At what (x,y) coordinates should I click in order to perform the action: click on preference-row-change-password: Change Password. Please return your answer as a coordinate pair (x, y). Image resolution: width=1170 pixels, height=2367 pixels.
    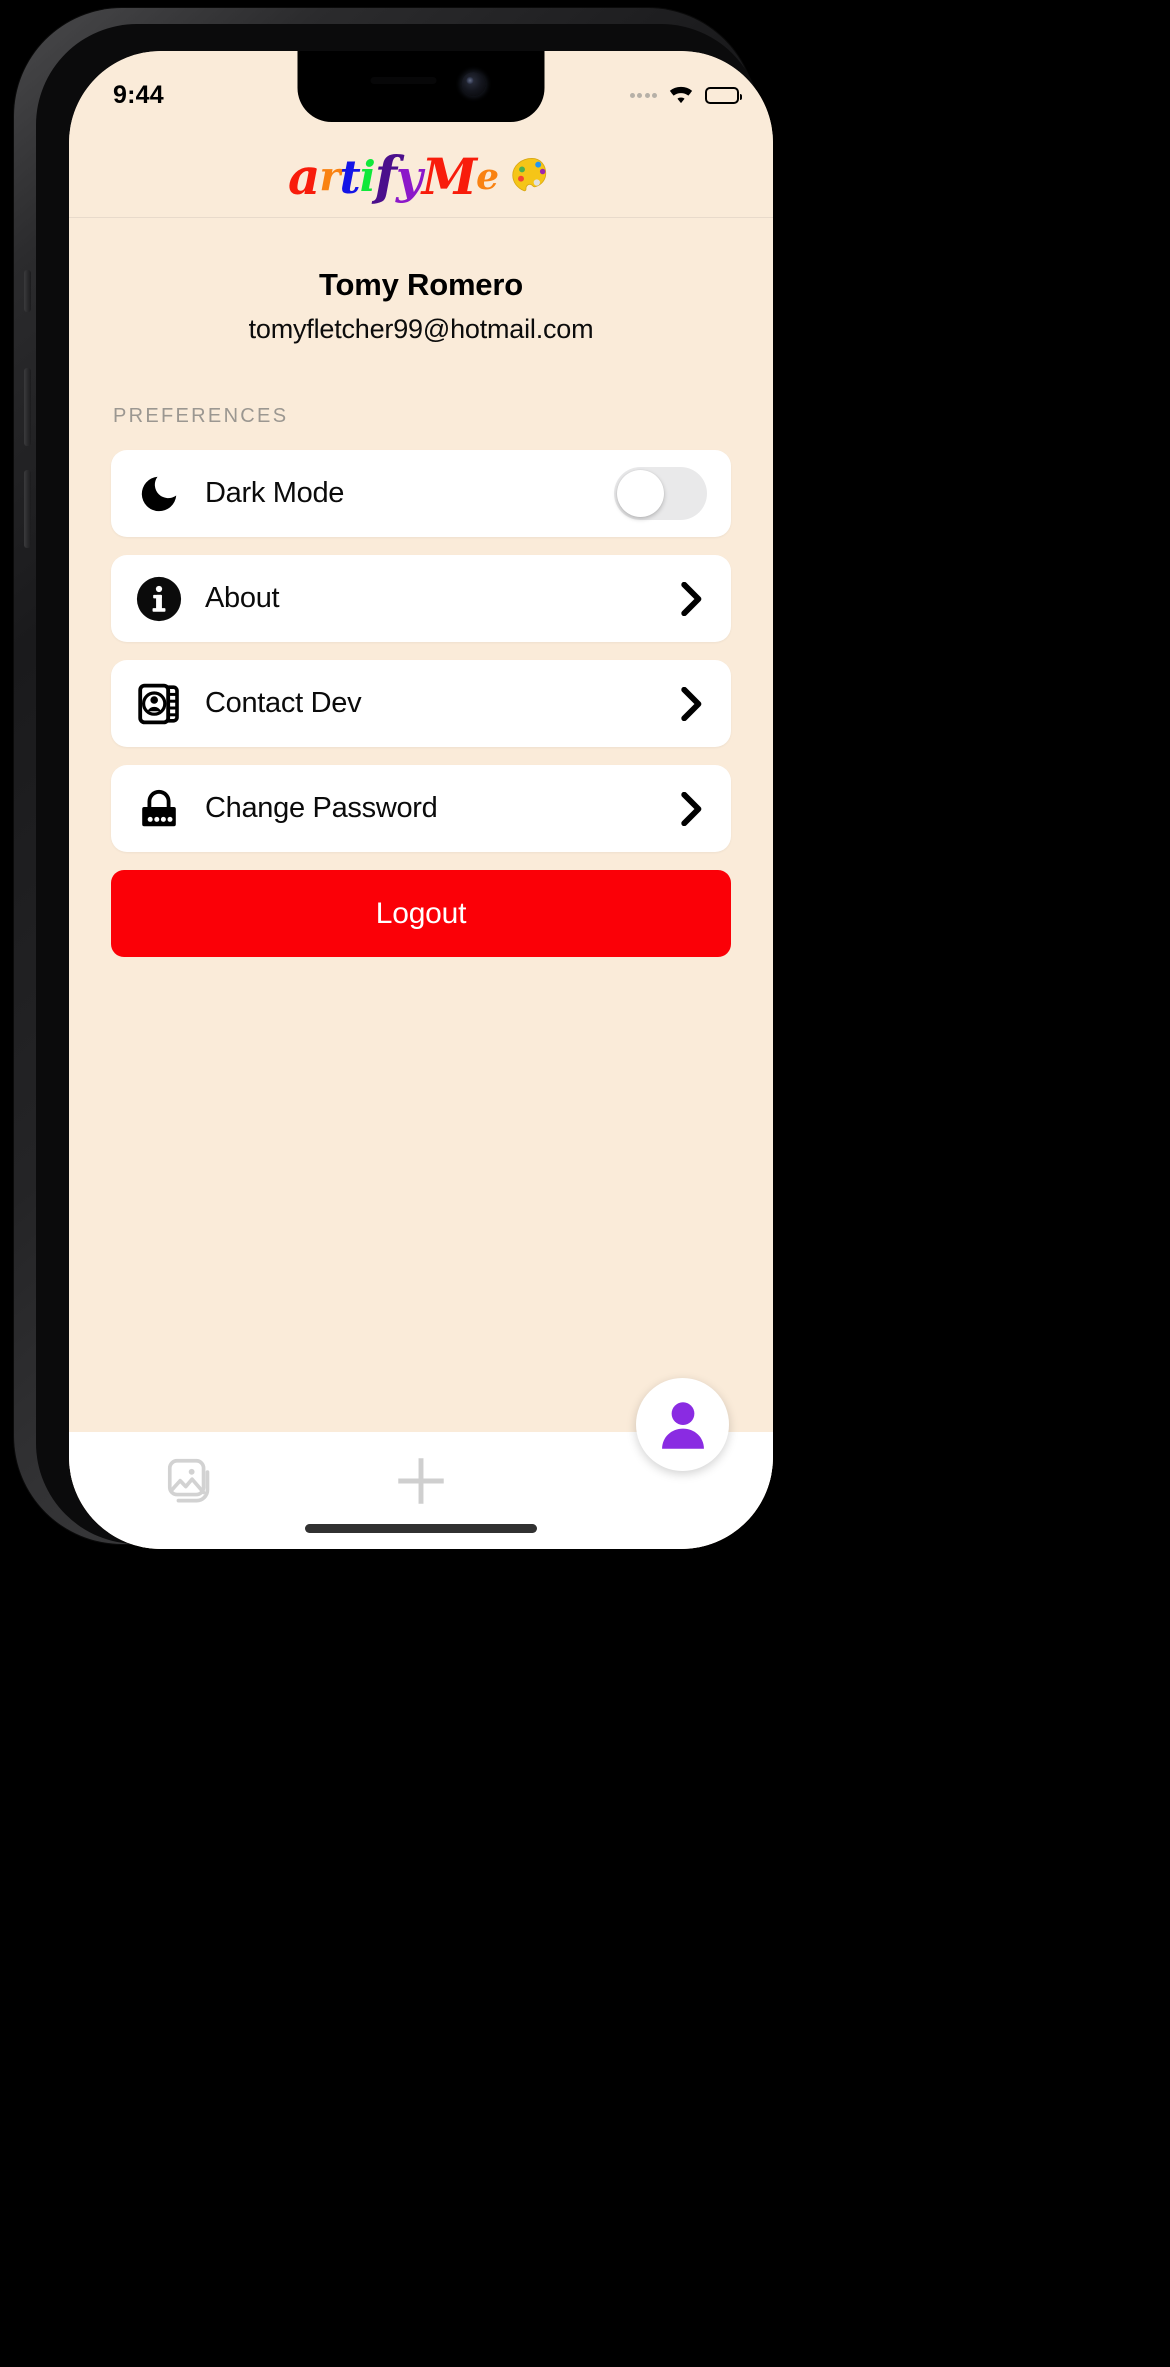
    Looking at the image, I should click on (421, 808).